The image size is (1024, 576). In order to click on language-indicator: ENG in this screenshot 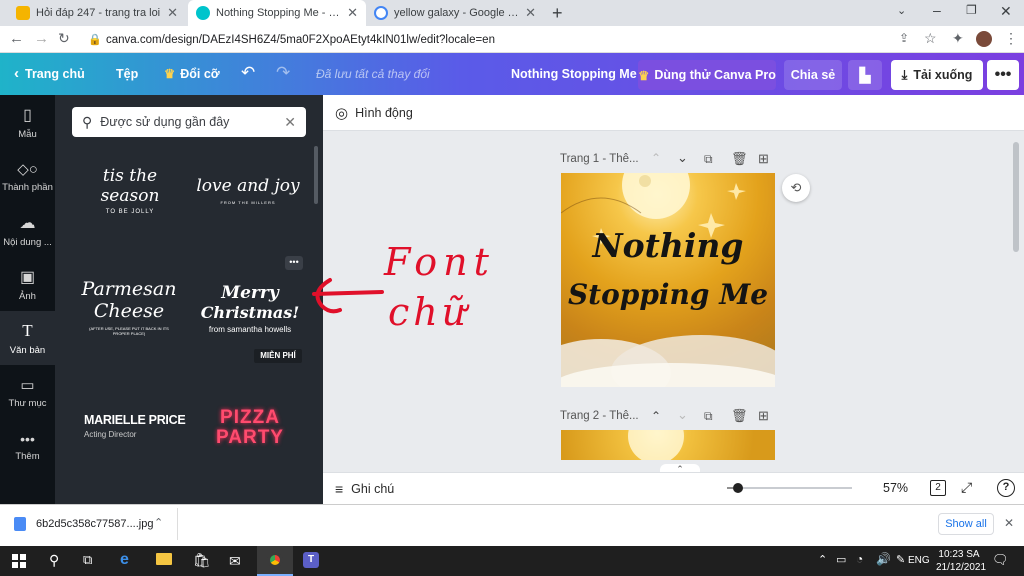, I will do `click(919, 560)`.